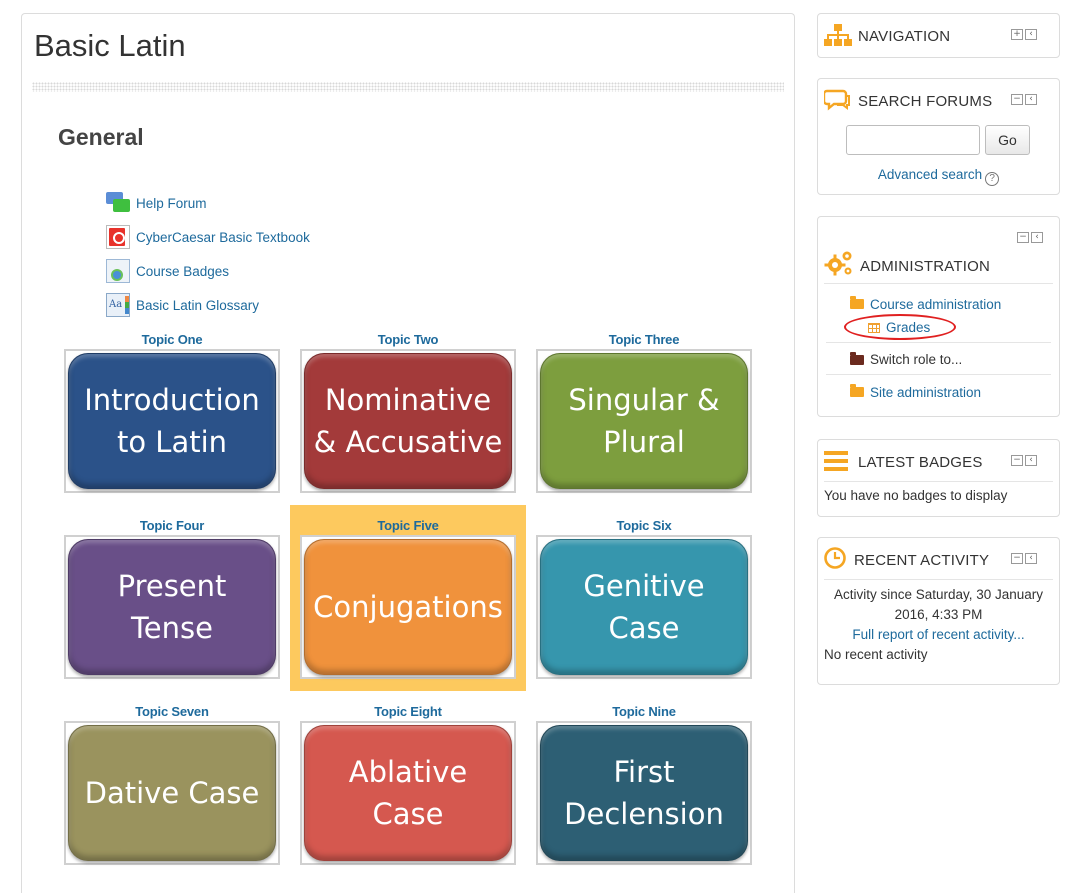 The image size is (1066, 893). I want to click on topic-8: Topic Eight Ablative Case, so click(408, 784).